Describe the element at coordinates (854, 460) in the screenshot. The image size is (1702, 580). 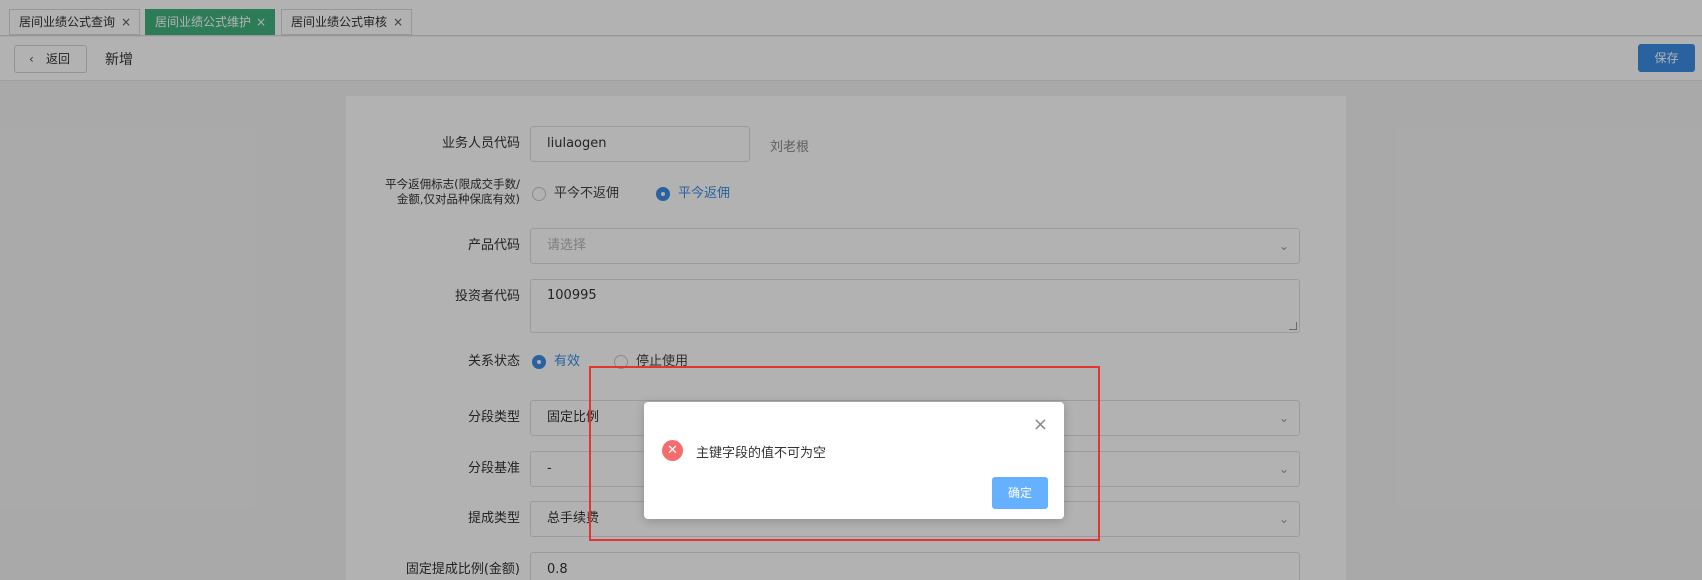
I see `error-dialog: × ✕ 主键字段的值不可为空 确定` at that location.